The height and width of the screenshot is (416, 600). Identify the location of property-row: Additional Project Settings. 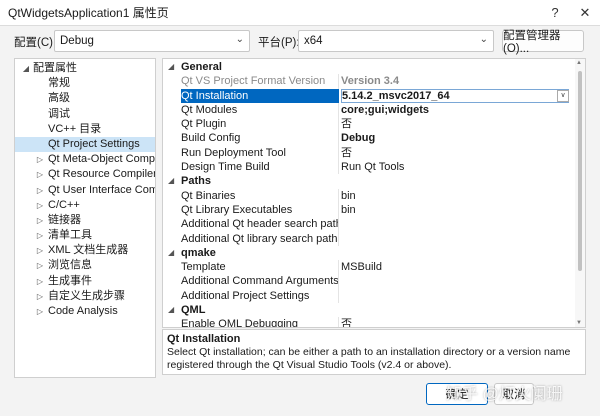
(374, 296).